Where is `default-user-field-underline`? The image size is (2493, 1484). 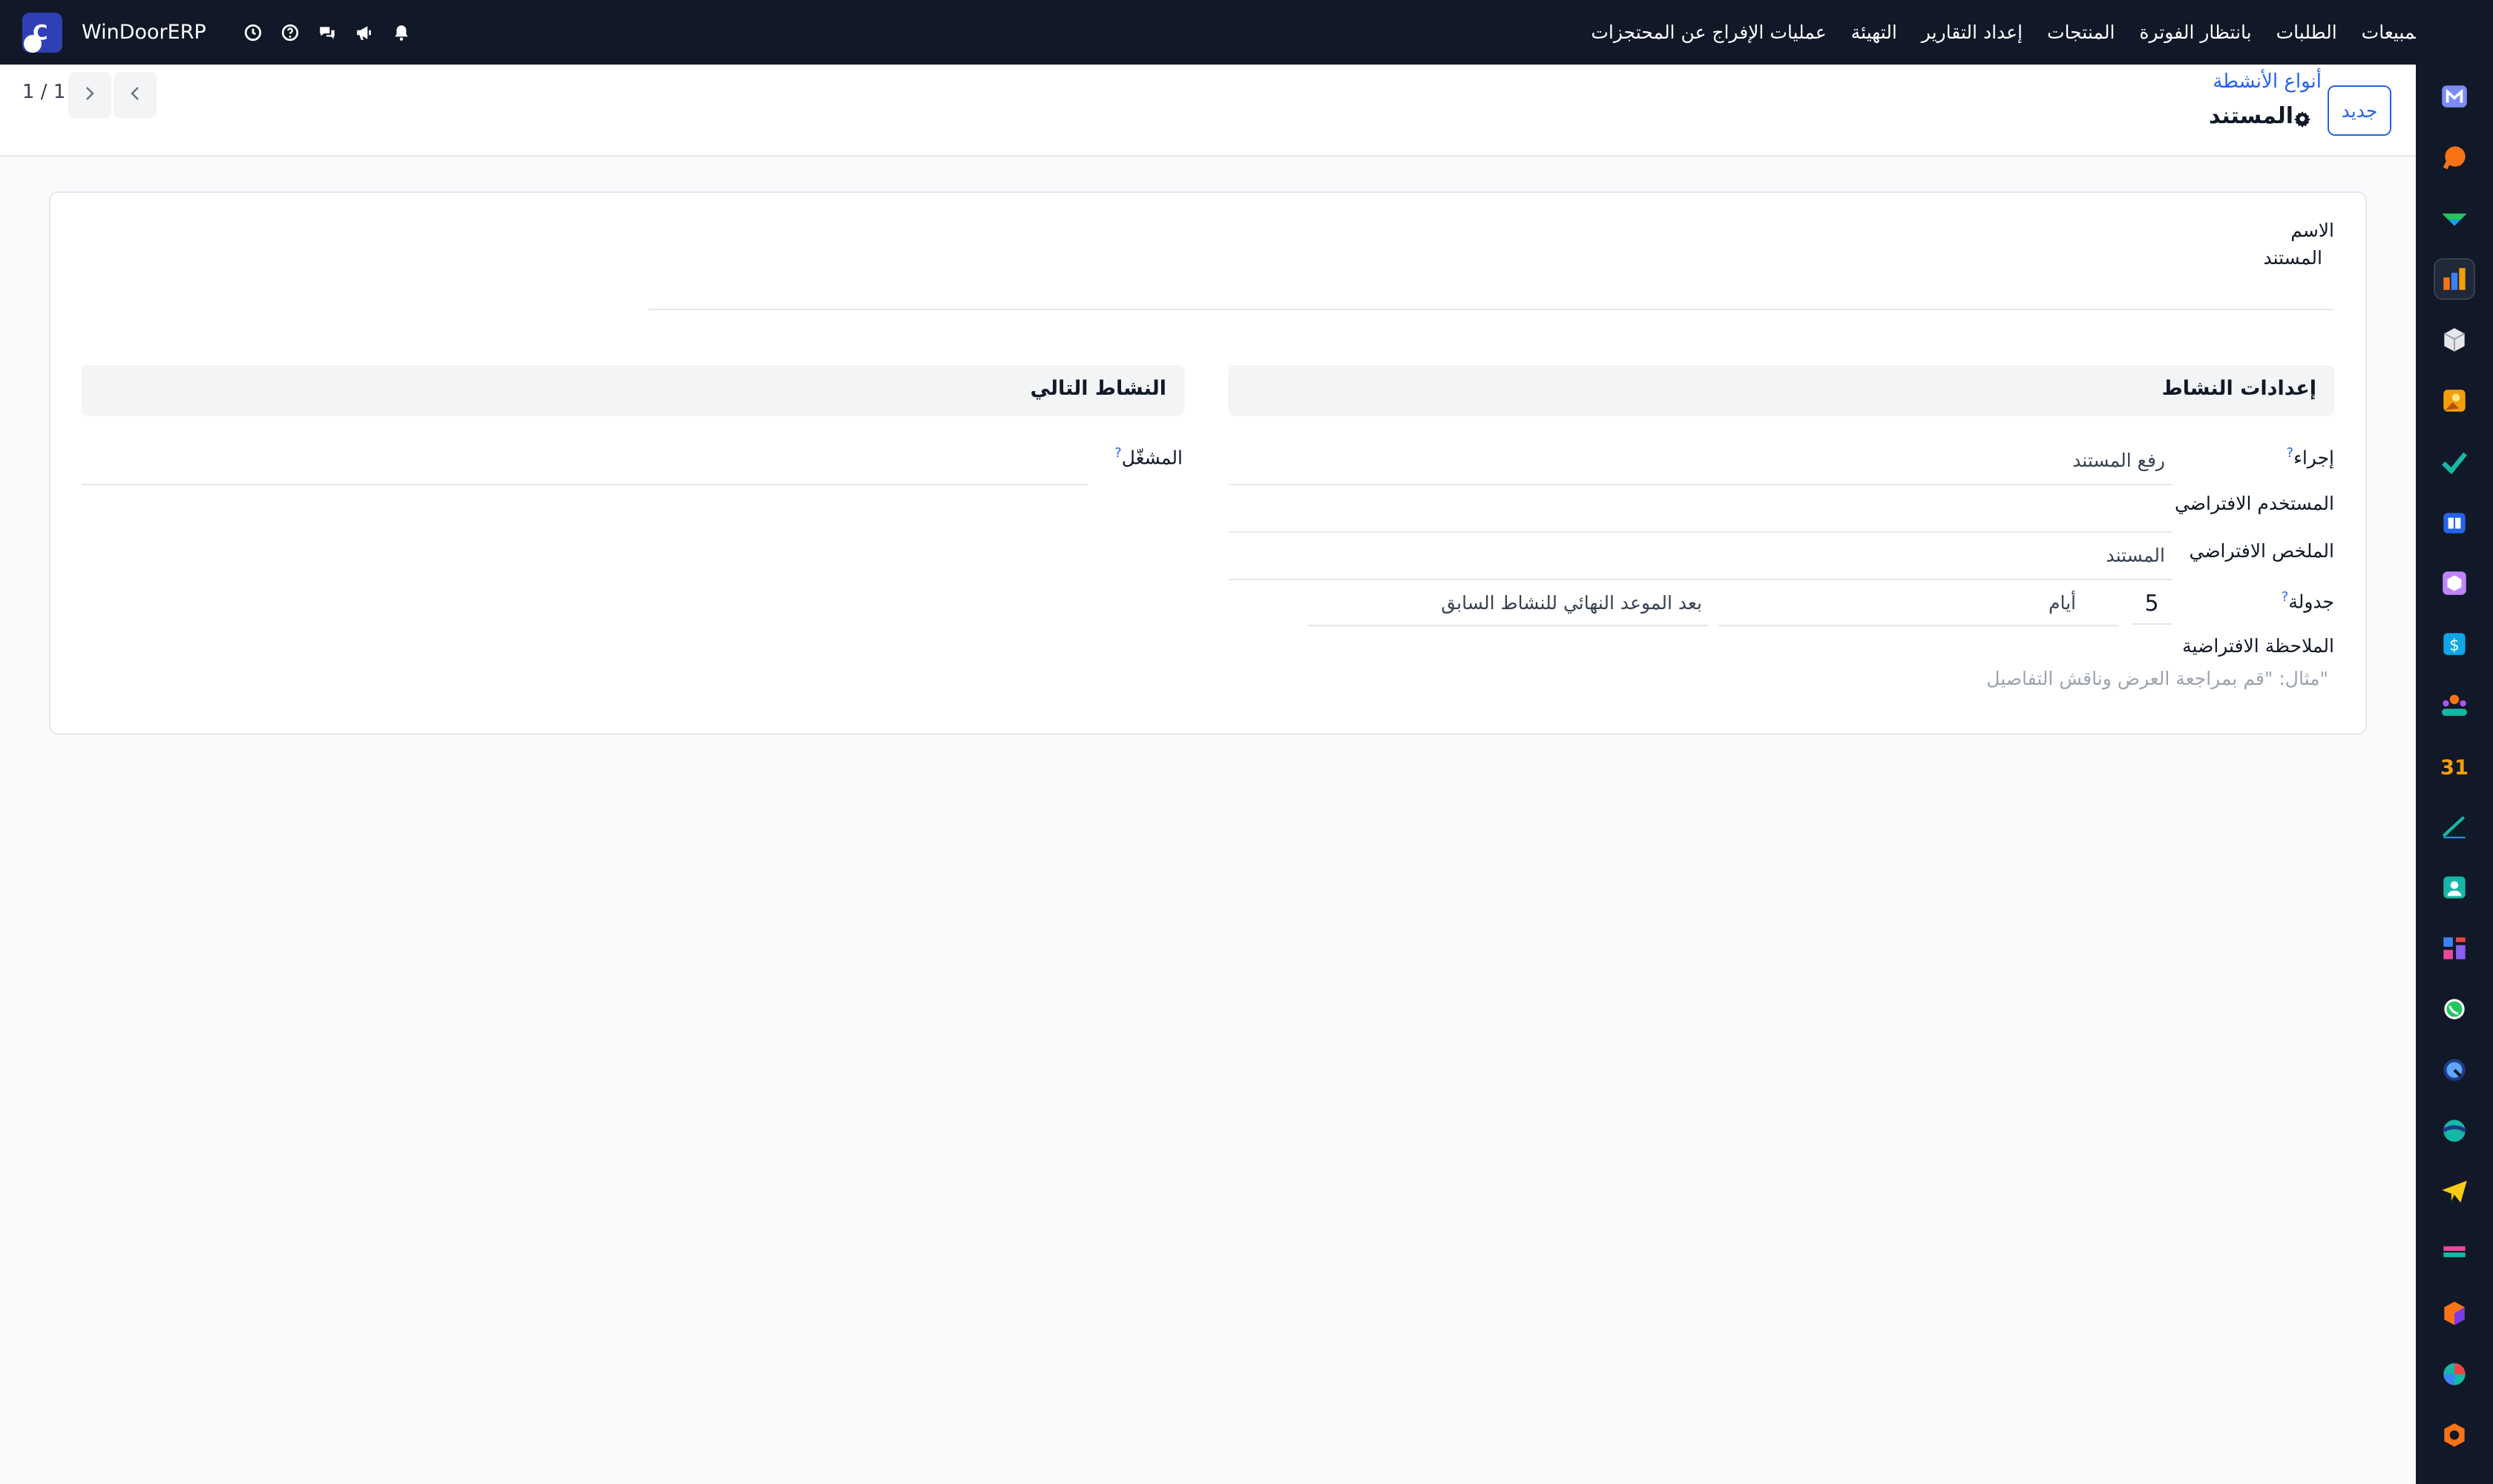
default-user-field-underline is located at coordinates (1700, 532).